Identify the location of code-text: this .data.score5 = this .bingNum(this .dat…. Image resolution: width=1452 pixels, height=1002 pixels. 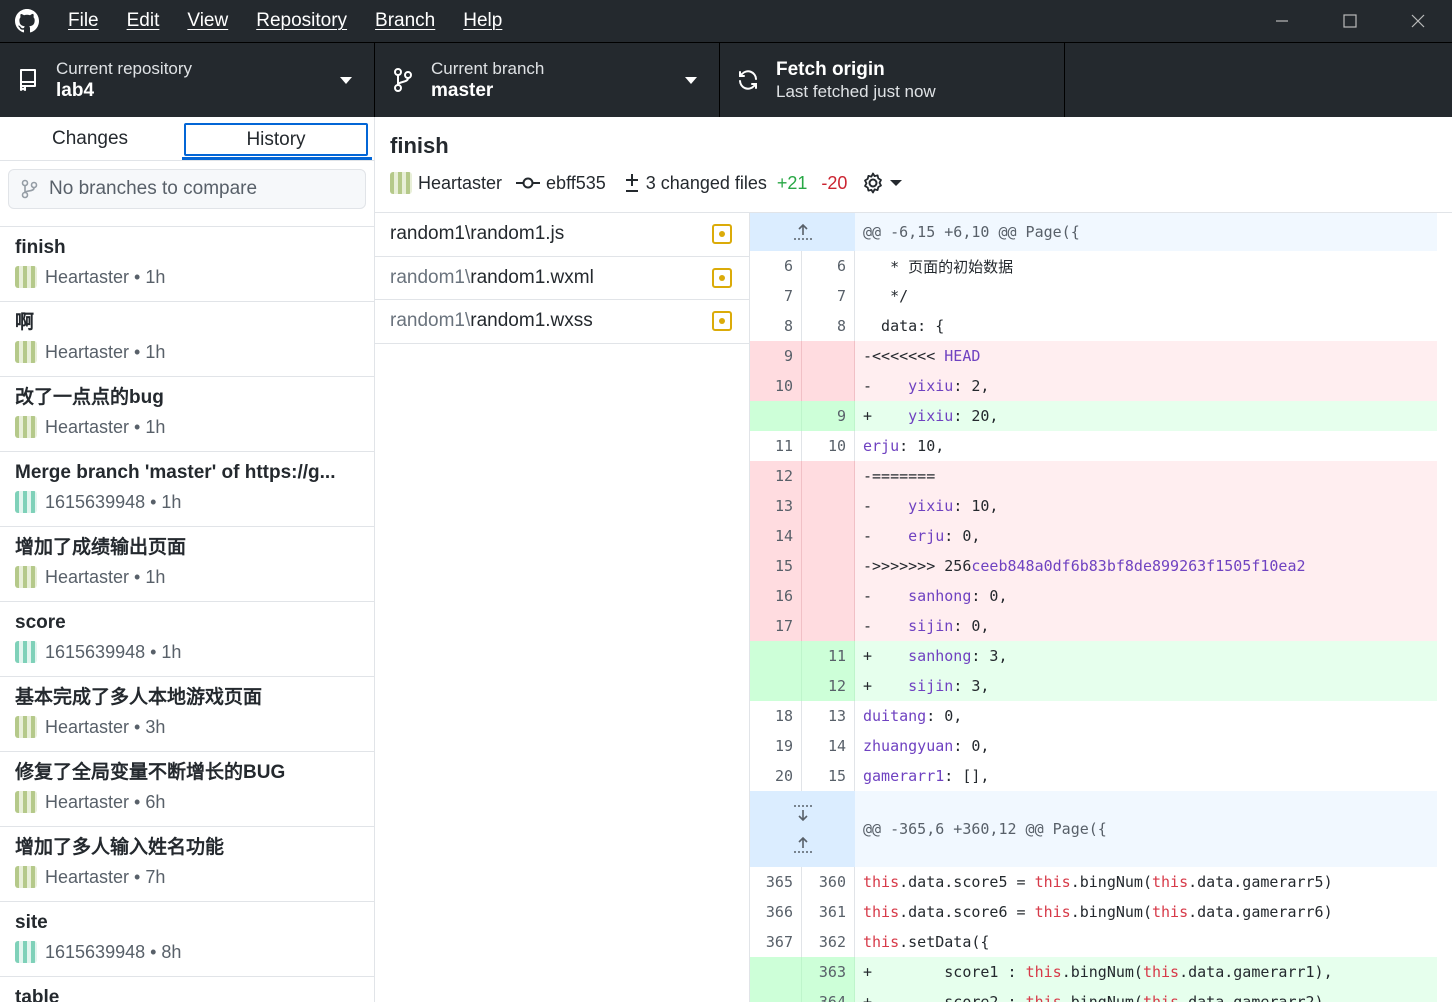
(1098, 882).